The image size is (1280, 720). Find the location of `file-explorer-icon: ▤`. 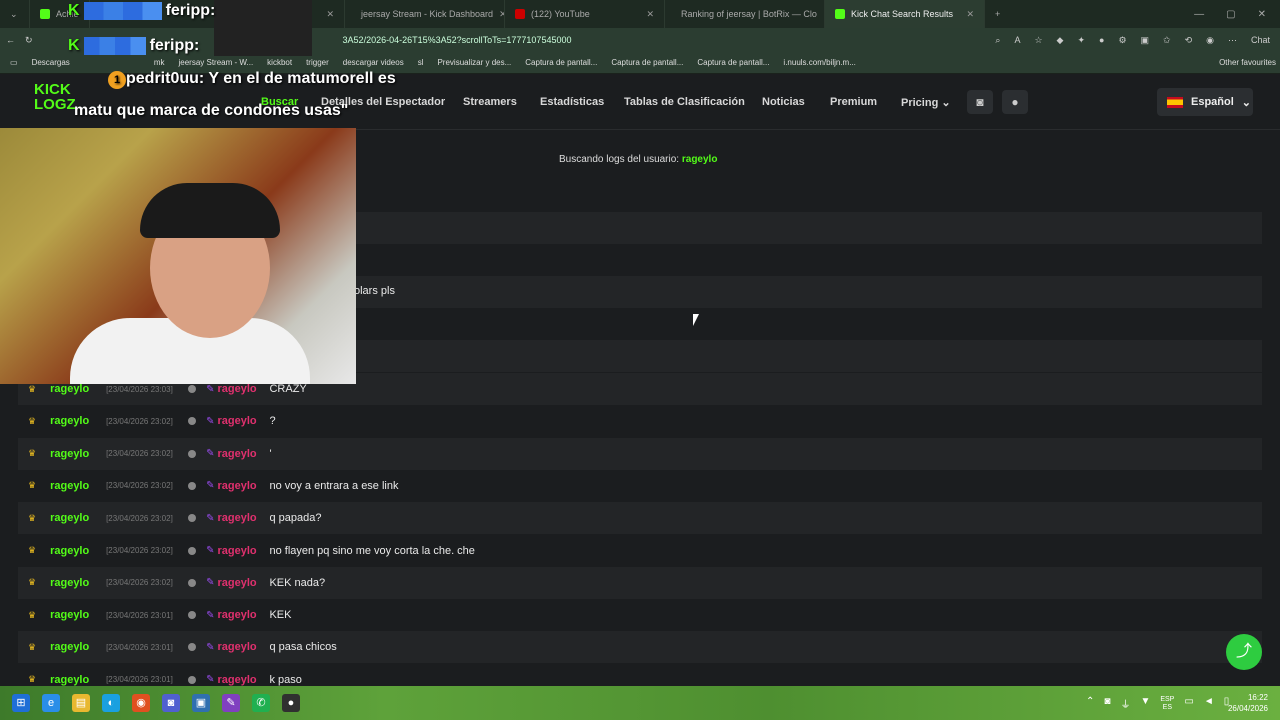

file-explorer-icon: ▤ is located at coordinates (81, 703).